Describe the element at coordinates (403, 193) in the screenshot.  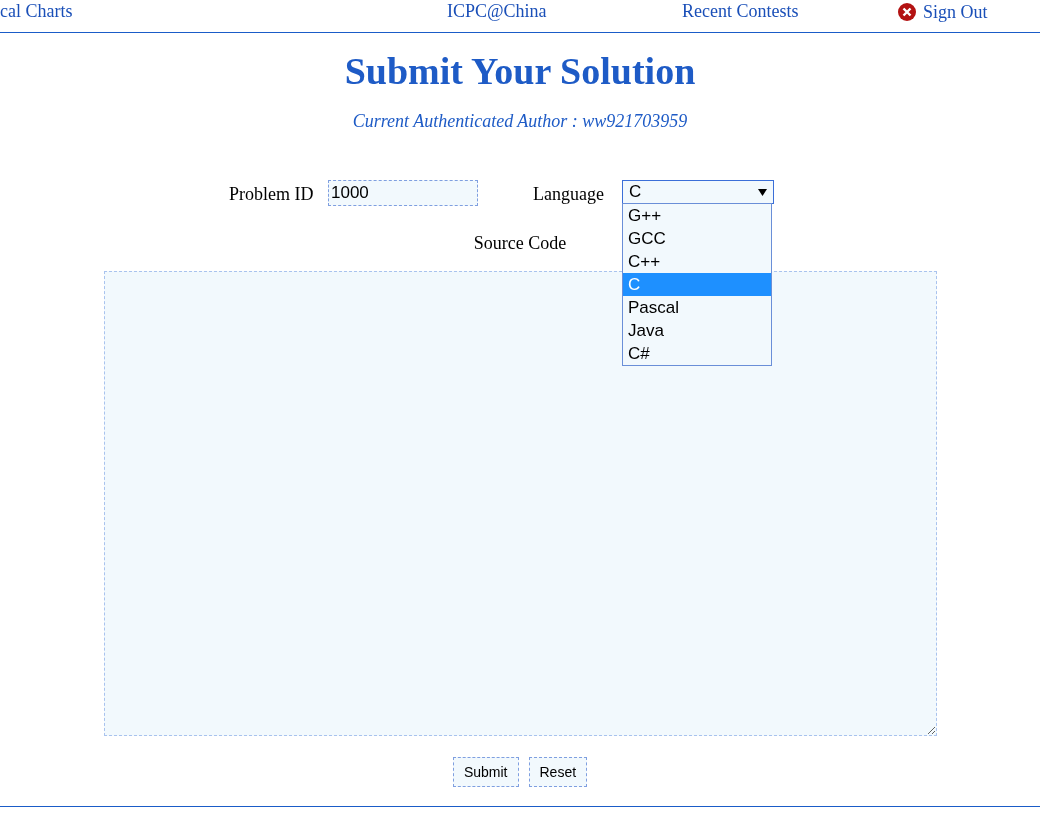
I see `problem-id-field: 1000` at that location.